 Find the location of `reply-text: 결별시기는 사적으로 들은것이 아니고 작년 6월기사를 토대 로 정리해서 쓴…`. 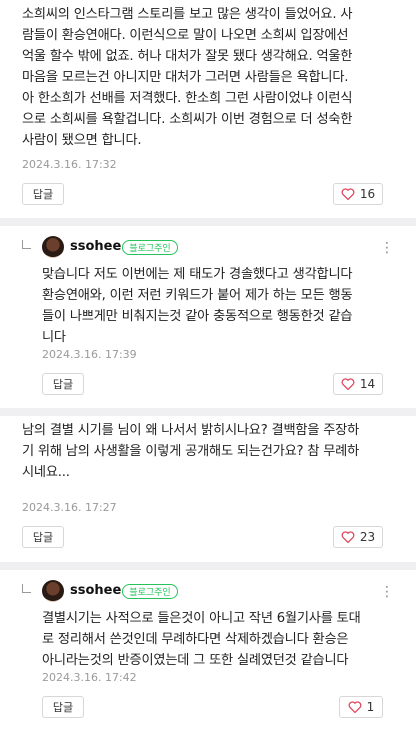

reply-text: 결별시기는 사적으로 들은것이 아니고 작년 6월기사를 토대 로 정리해서 쓴… is located at coordinates (201, 639).